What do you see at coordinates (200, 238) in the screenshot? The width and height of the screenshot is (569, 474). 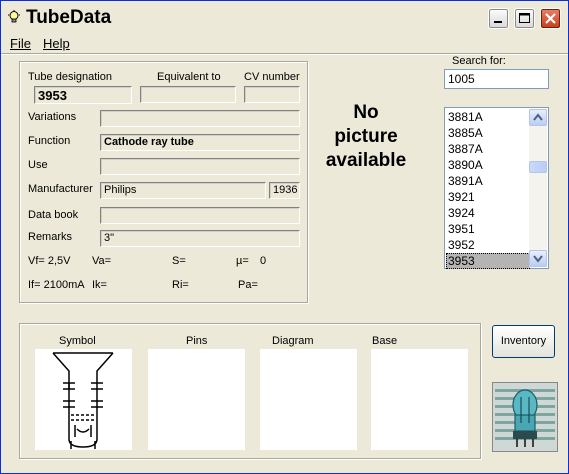 I see `remarks-field: 3"` at bounding box center [200, 238].